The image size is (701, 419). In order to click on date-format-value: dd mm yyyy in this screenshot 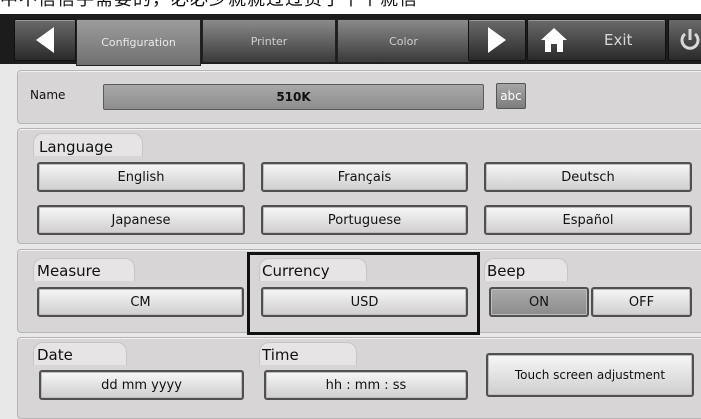, I will do `click(141, 385)`.